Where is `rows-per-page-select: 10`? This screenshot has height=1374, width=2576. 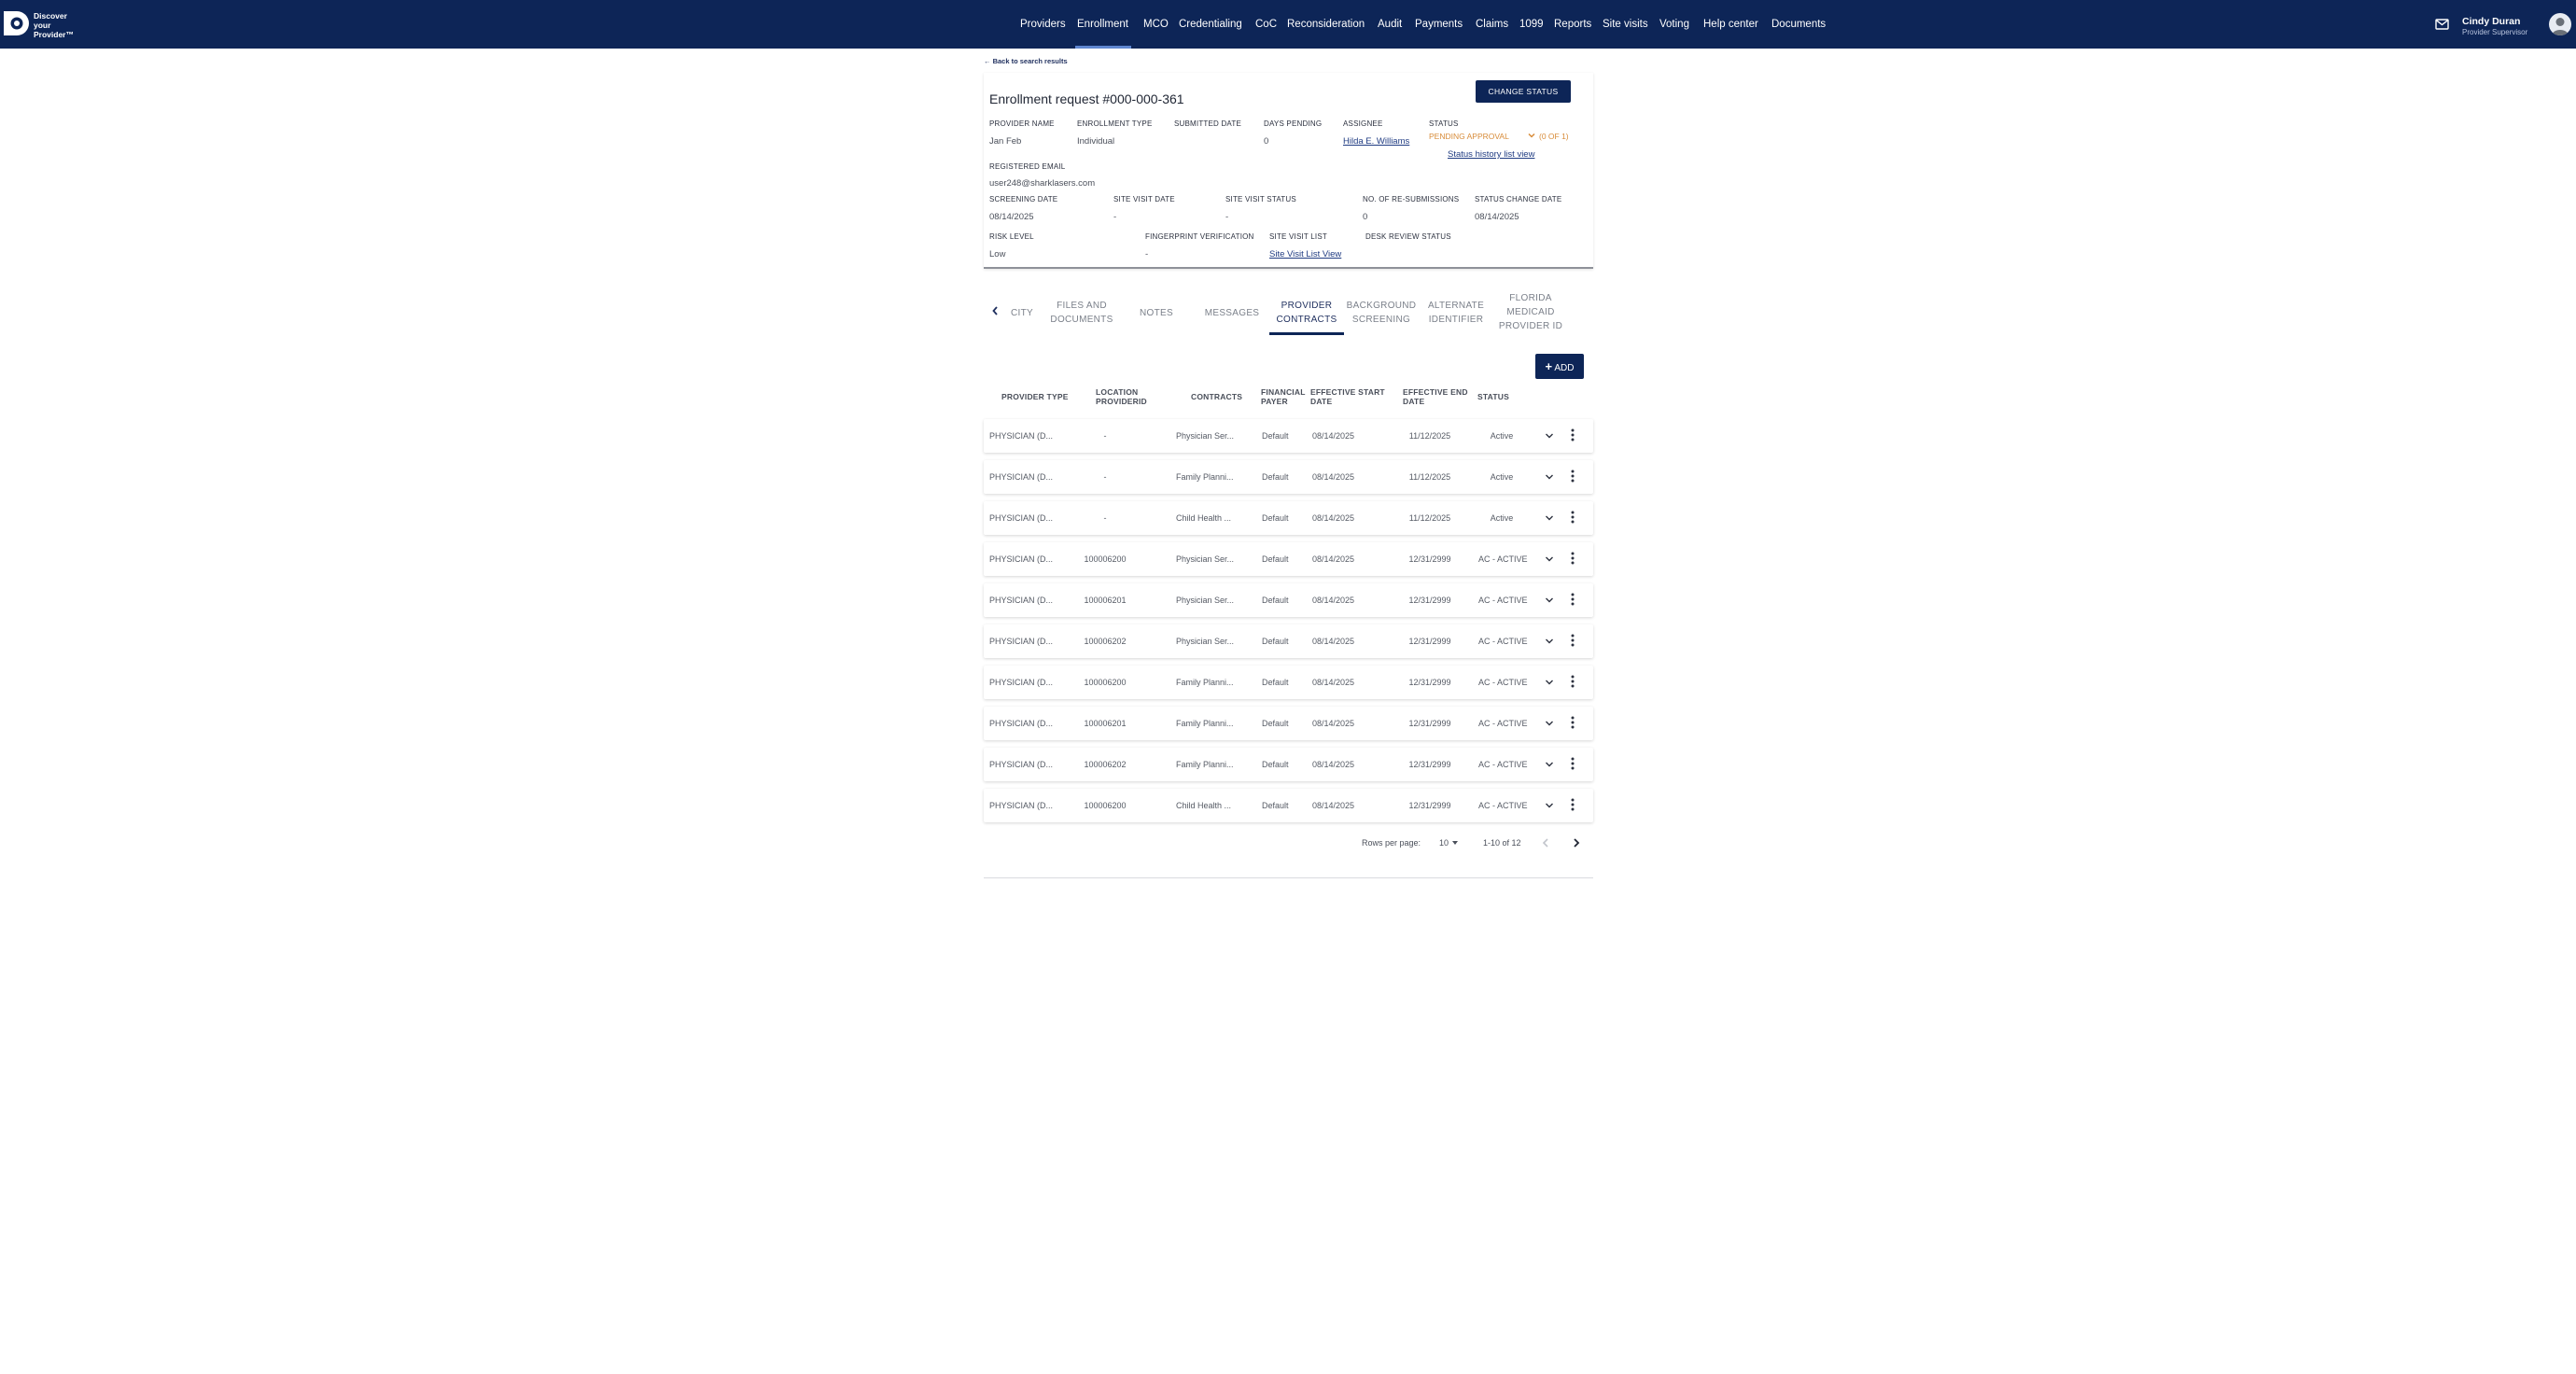
rows-per-page-select: 10 is located at coordinates (1444, 843).